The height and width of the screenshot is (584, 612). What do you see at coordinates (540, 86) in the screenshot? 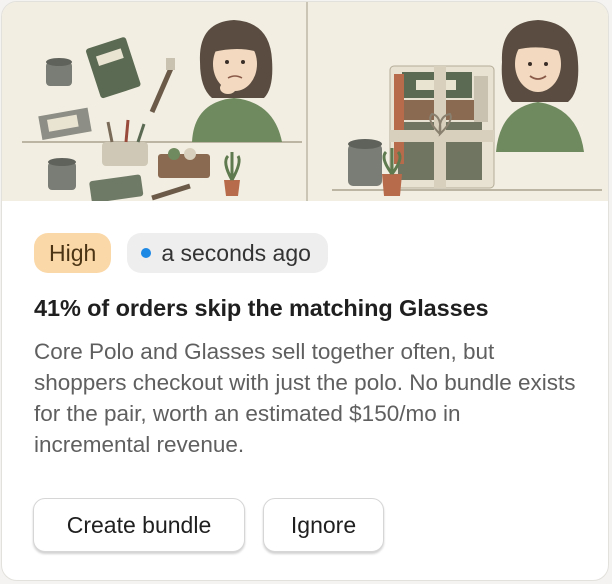
I see `happy-person-illustration` at bounding box center [540, 86].